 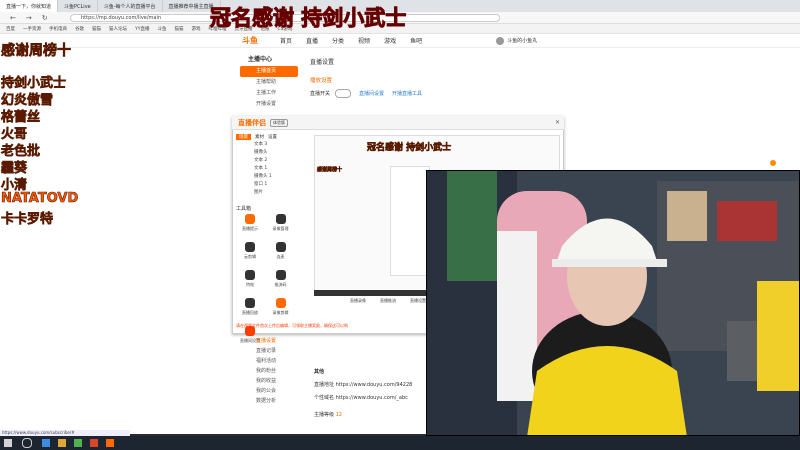 What do you see at coordinates (260, 59) in the screenshot?
I see `menu-title: 主播中心` at bounding box center [260, 59].